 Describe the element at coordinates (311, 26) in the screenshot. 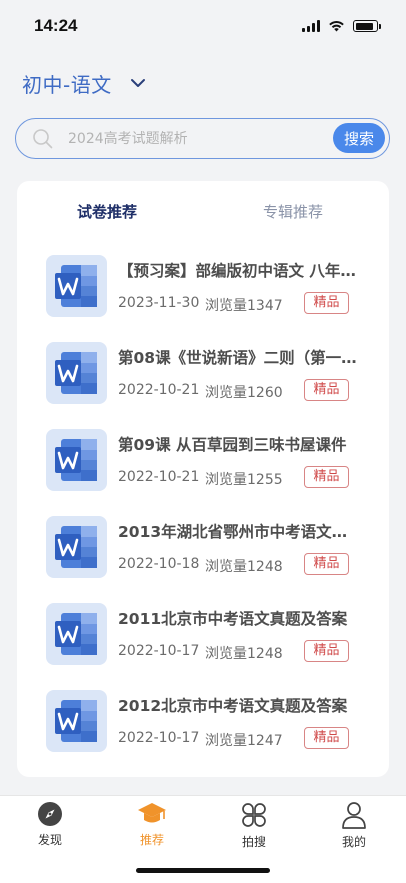

I see `cellular-signal-icon` at that location.